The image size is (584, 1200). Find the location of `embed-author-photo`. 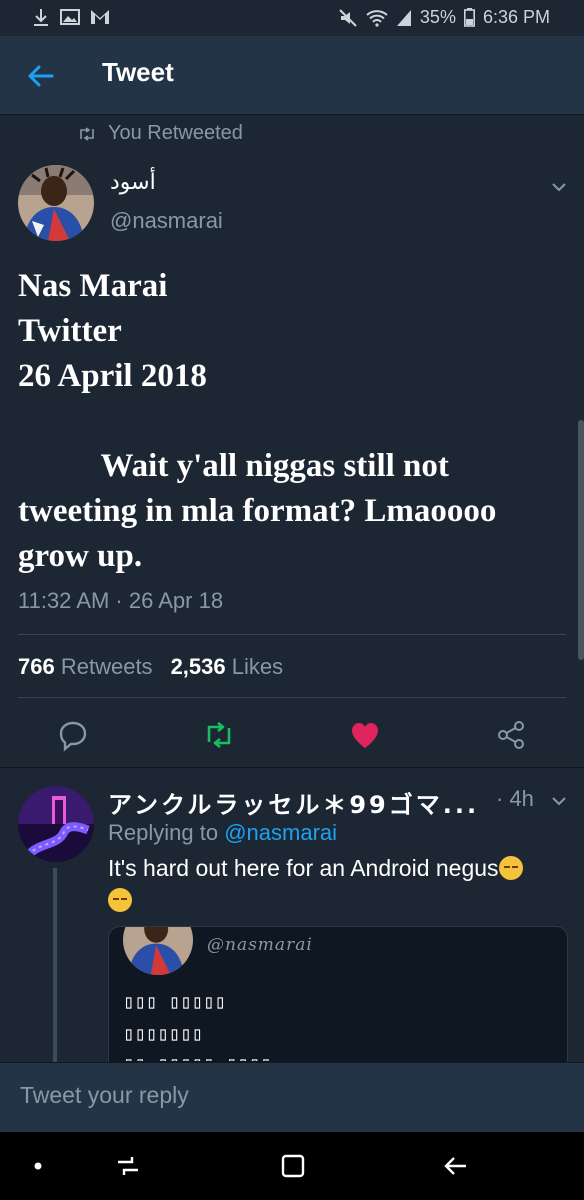

embed-author-photo is located at coordinates (158, 951).